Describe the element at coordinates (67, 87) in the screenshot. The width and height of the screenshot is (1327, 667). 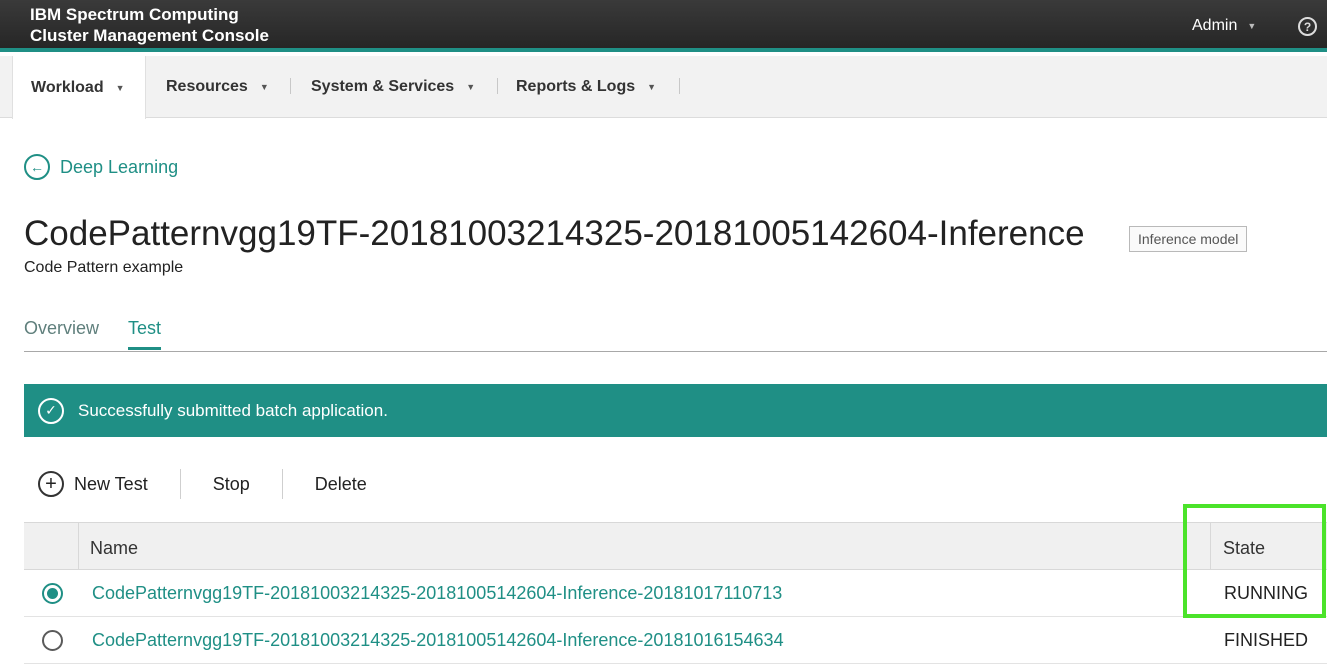
I see `nav-item-label: Workload` at that location.